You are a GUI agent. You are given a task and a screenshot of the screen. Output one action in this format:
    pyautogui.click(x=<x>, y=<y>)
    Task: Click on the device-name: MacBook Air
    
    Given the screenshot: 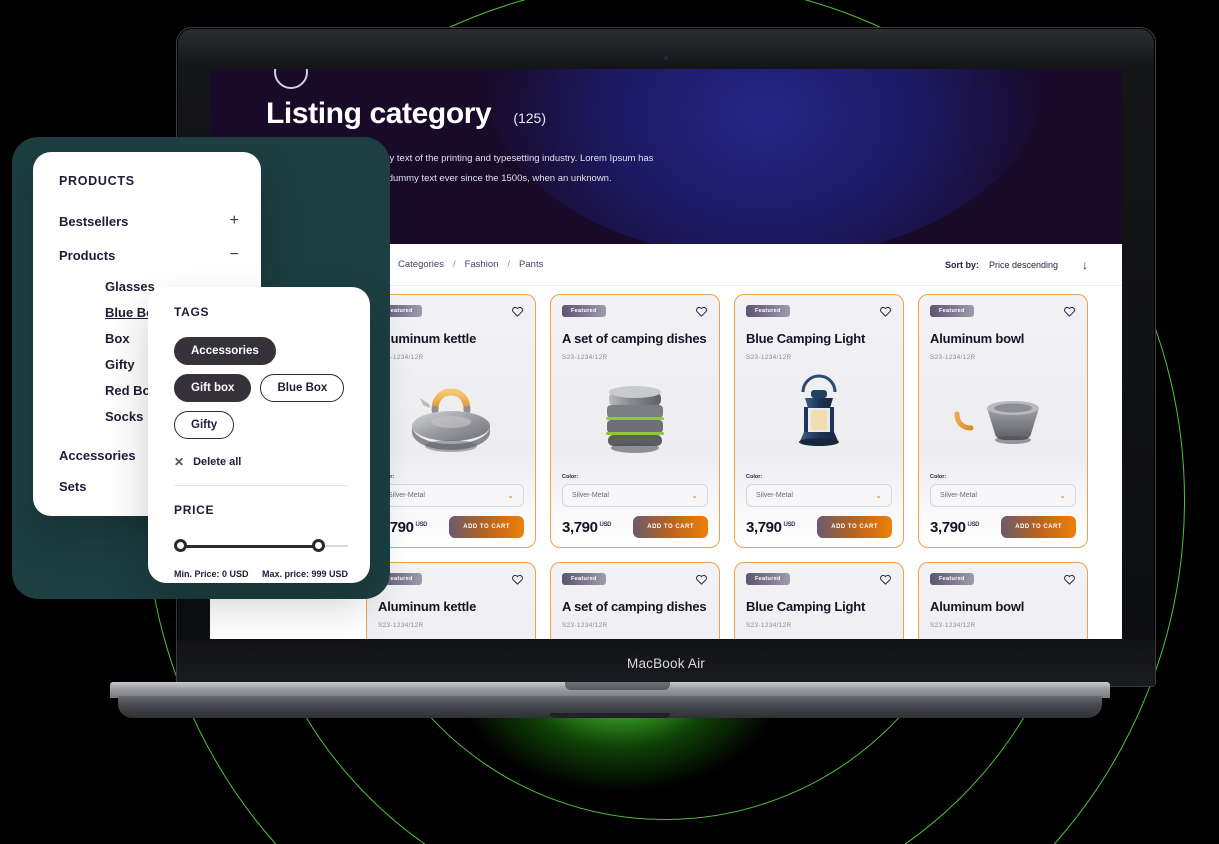 What is the action you would take?
    pyautogui.click(x=666, y=663)
    